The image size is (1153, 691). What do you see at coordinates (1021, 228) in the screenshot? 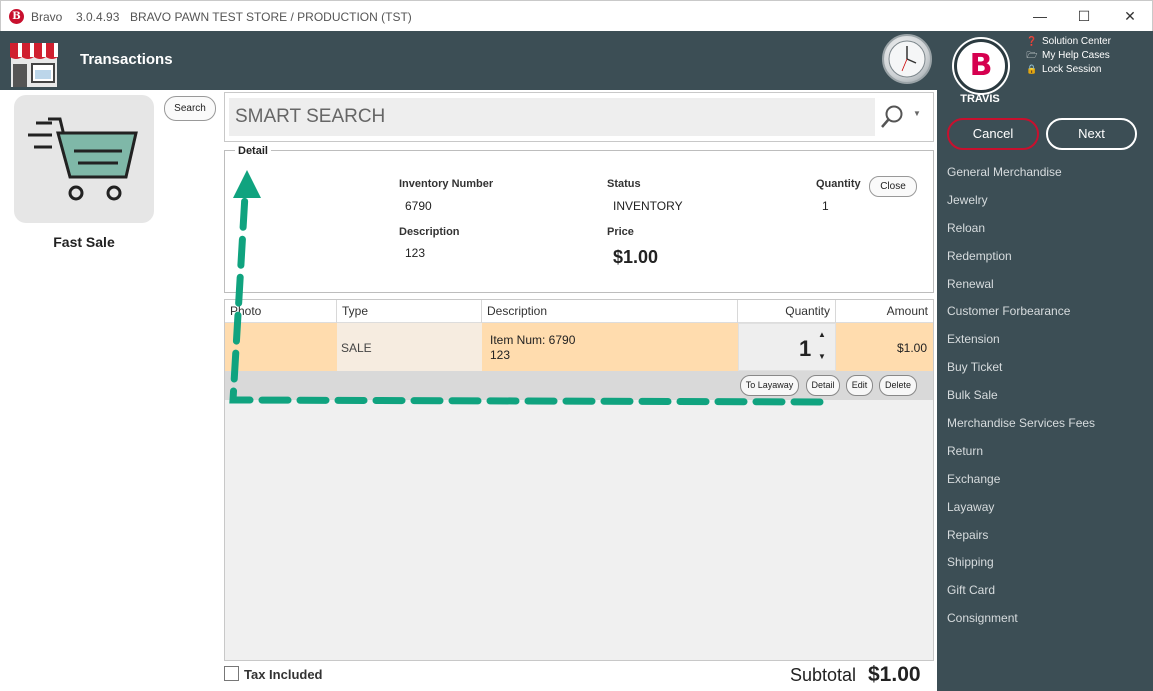
I see `menu-item-reloan: Reloan` at bounding box center [1021, 228].